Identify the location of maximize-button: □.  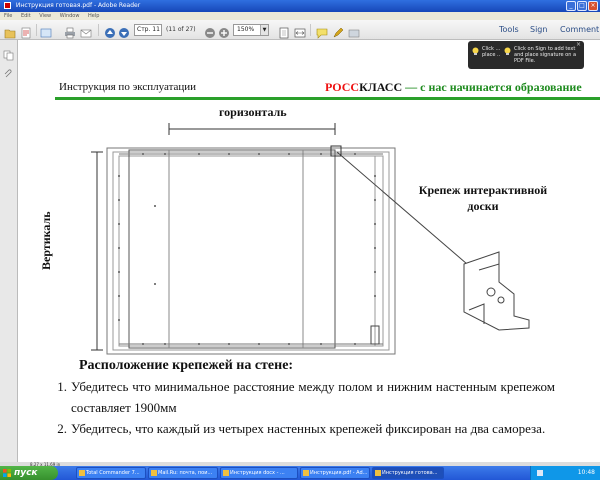
(582, 6).